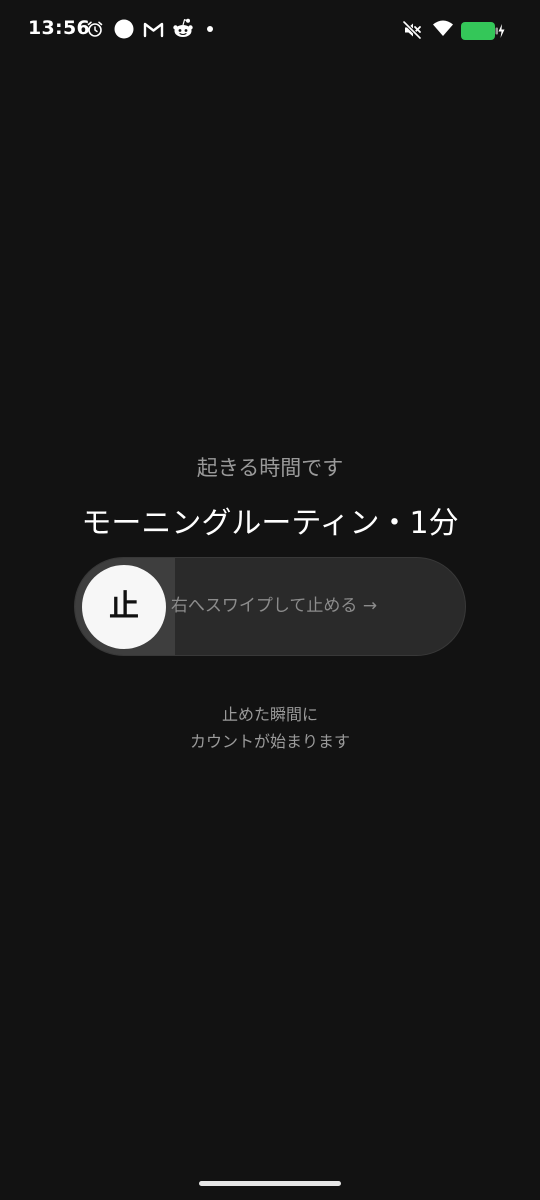 The image size is (540, 1200). Describe the element at coordinates (270, 468) in the screenshot. I see `alarm-subtitle: 起きる時間です` at that location.